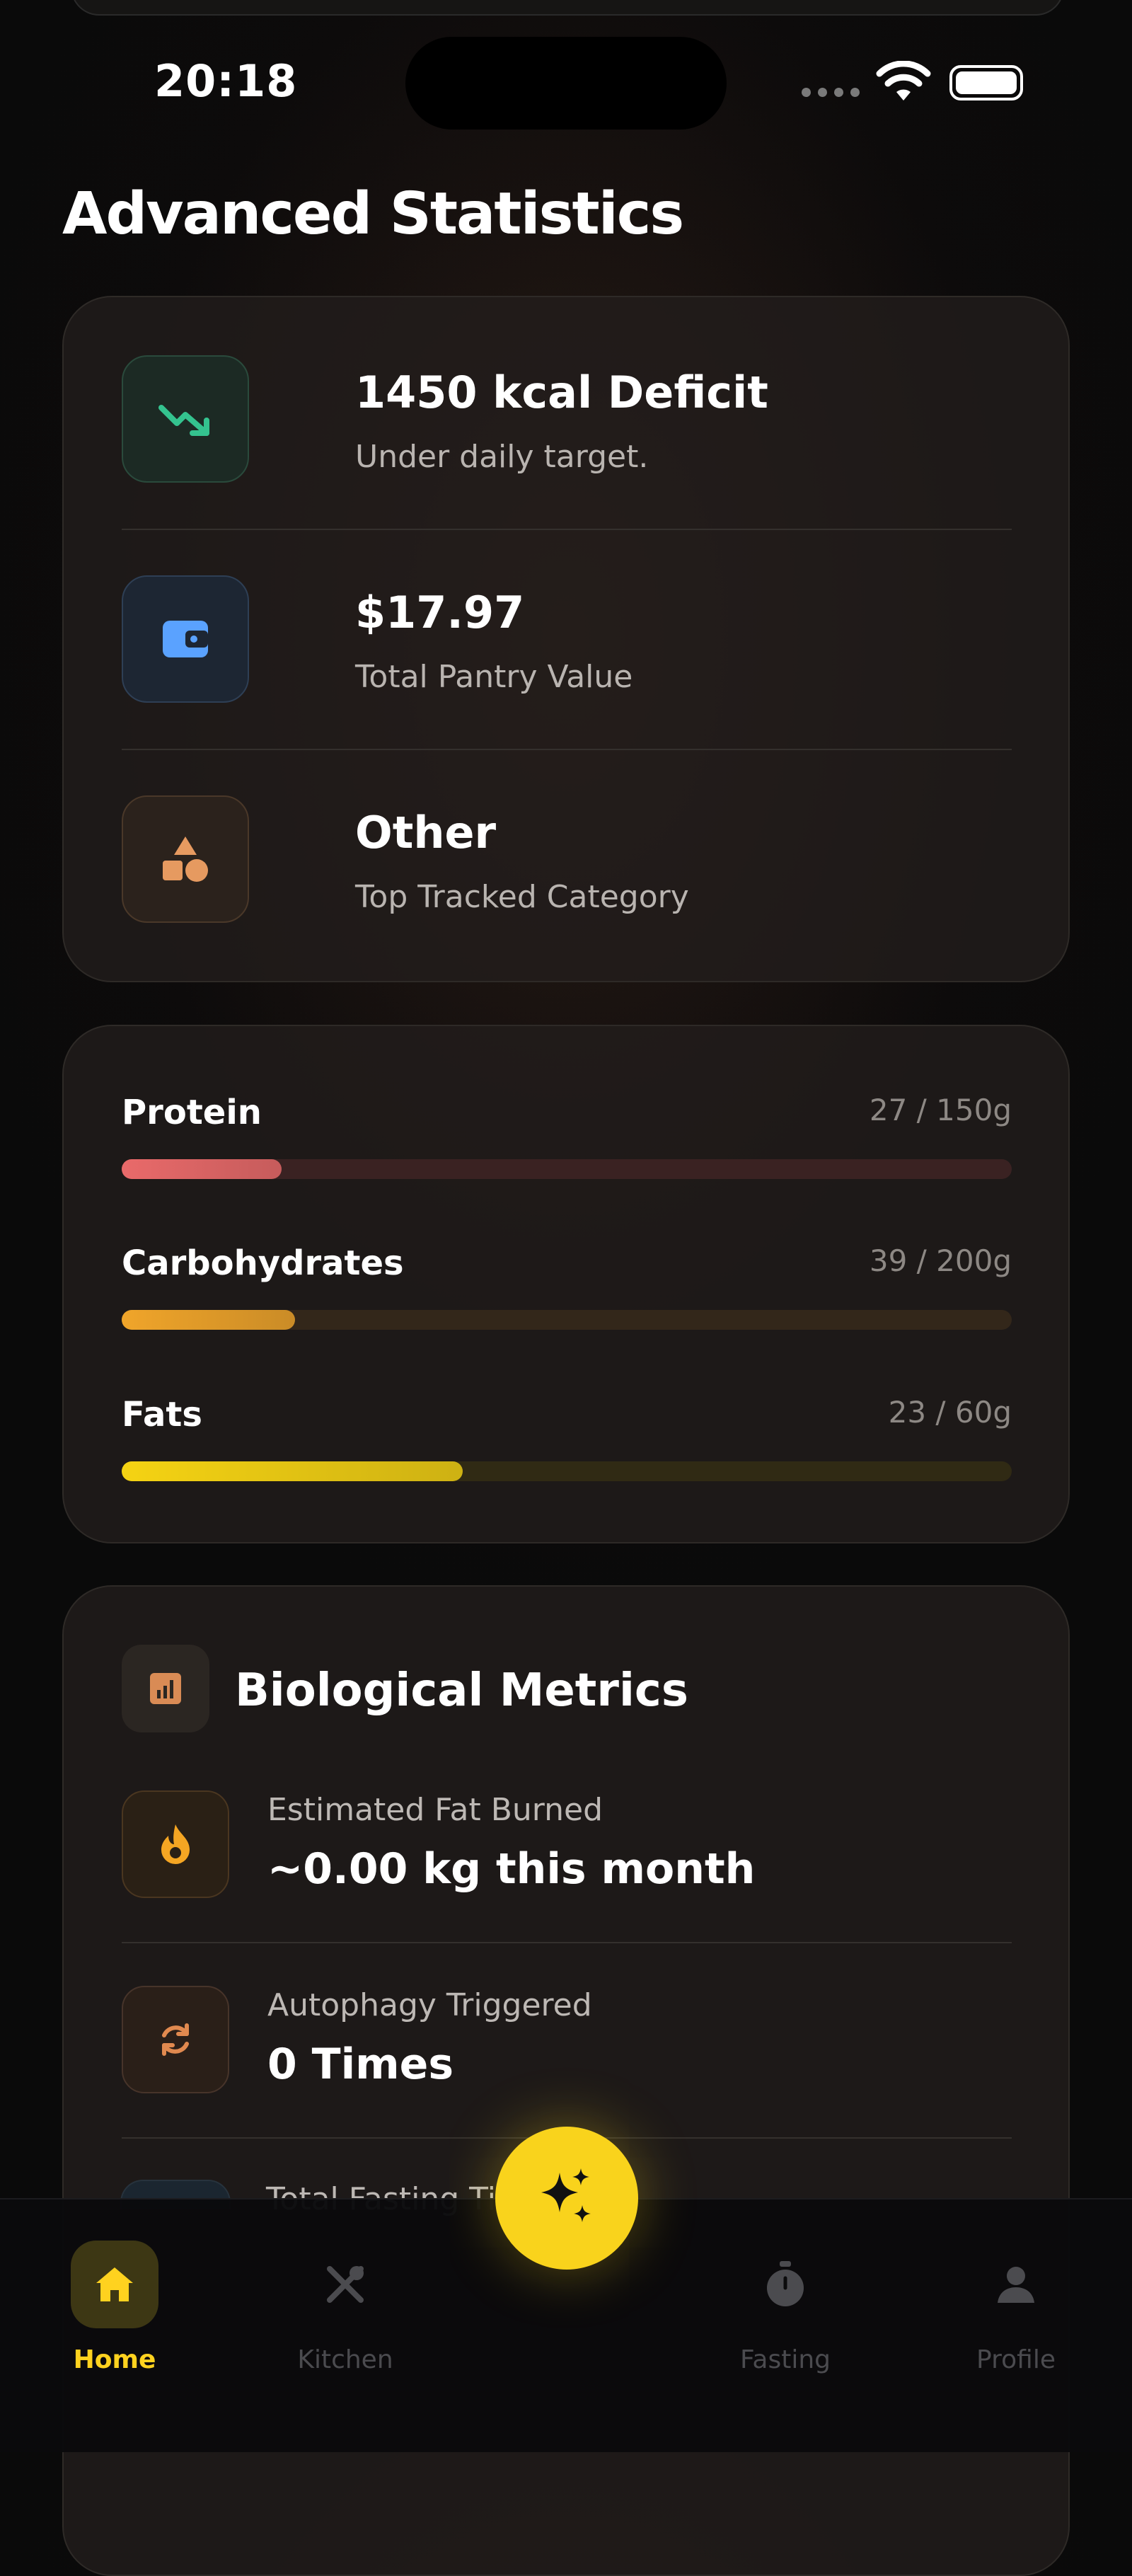 The image size is (1132, 2576). Describe the element at coordinates (185, 859) in the screenshot. I see `shapes-icon` at that location.